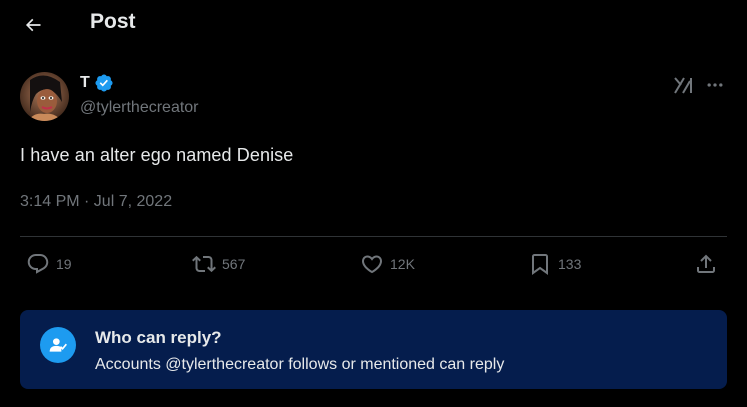  I want to click on share-icon, so click(706, 263).